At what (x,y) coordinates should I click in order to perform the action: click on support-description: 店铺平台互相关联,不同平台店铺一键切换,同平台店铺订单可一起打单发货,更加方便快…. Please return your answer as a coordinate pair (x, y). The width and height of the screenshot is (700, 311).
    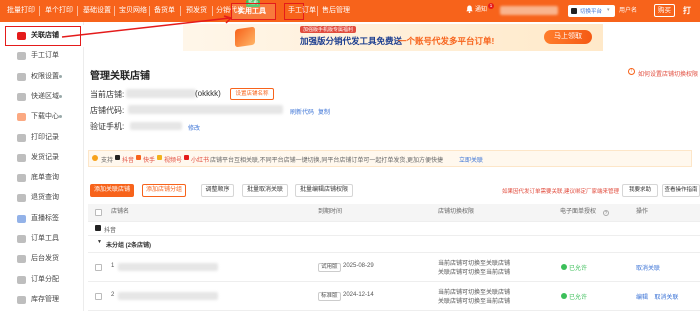
    Looking at the image, I should click on (327, 161).